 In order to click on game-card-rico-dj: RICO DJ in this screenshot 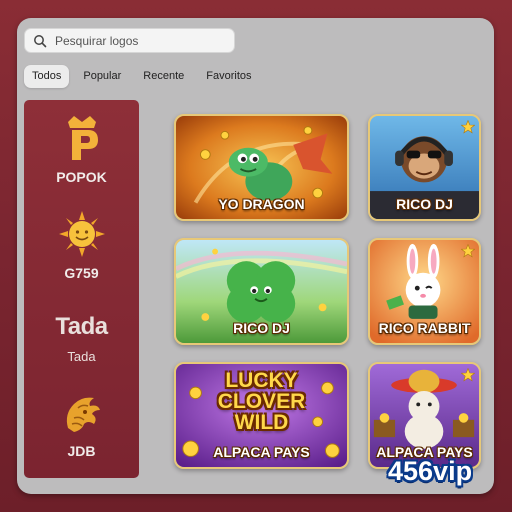, I will do `click(424, 167)`.